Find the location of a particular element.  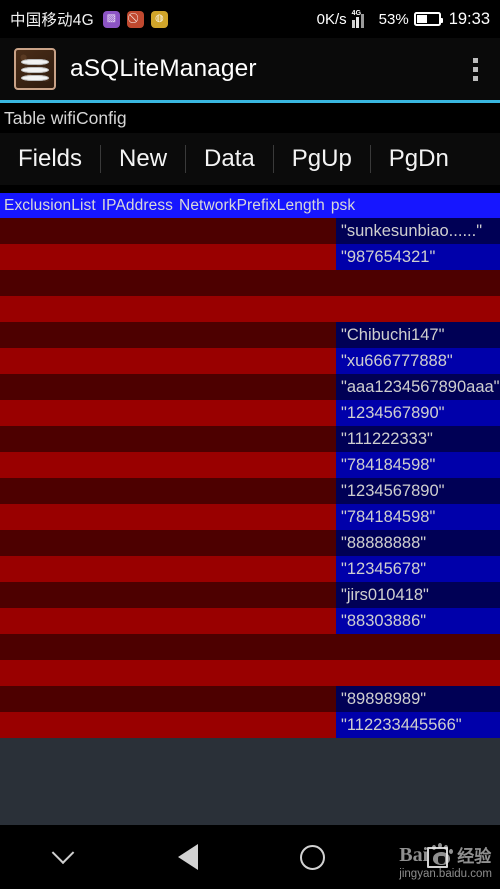

app-bar: aSQLiteManager is located at coordinates (250, 69).